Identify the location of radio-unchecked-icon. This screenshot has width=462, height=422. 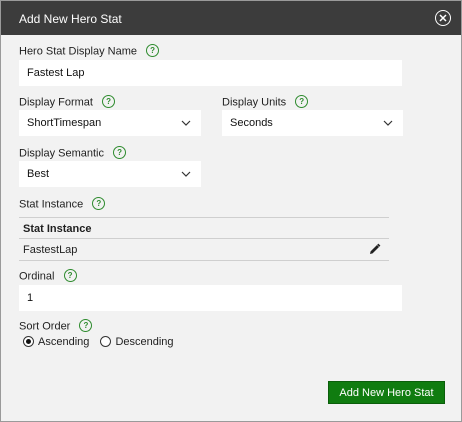
(106, 341).